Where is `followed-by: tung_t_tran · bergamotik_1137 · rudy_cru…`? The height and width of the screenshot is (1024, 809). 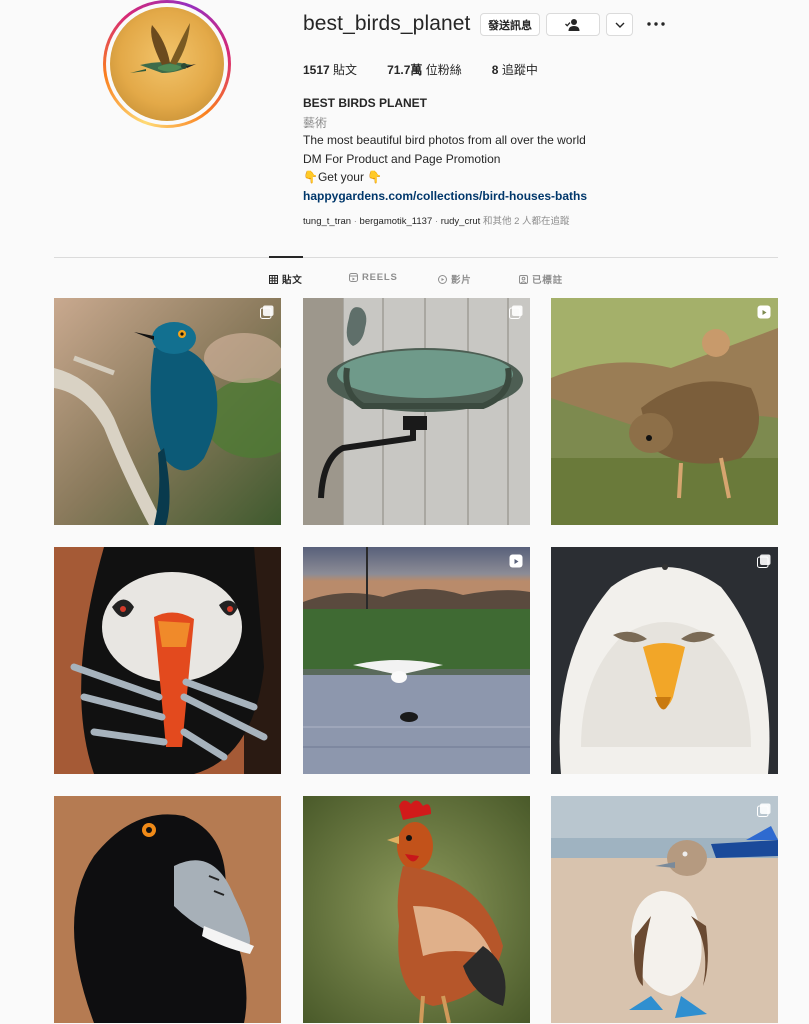 followed-by: tung_t_tran · bergamotik_1137 · rudy_cru… is located at coordinates (436, 220).